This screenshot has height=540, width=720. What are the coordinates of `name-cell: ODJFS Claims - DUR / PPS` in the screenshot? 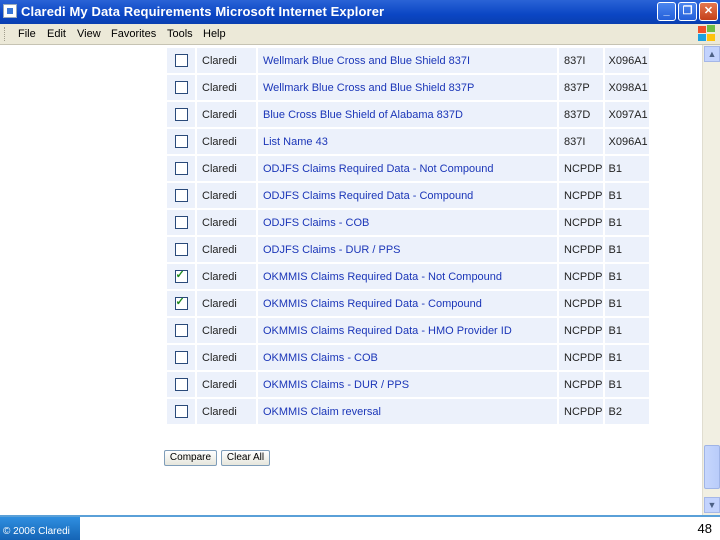 It's located at (407, 249).